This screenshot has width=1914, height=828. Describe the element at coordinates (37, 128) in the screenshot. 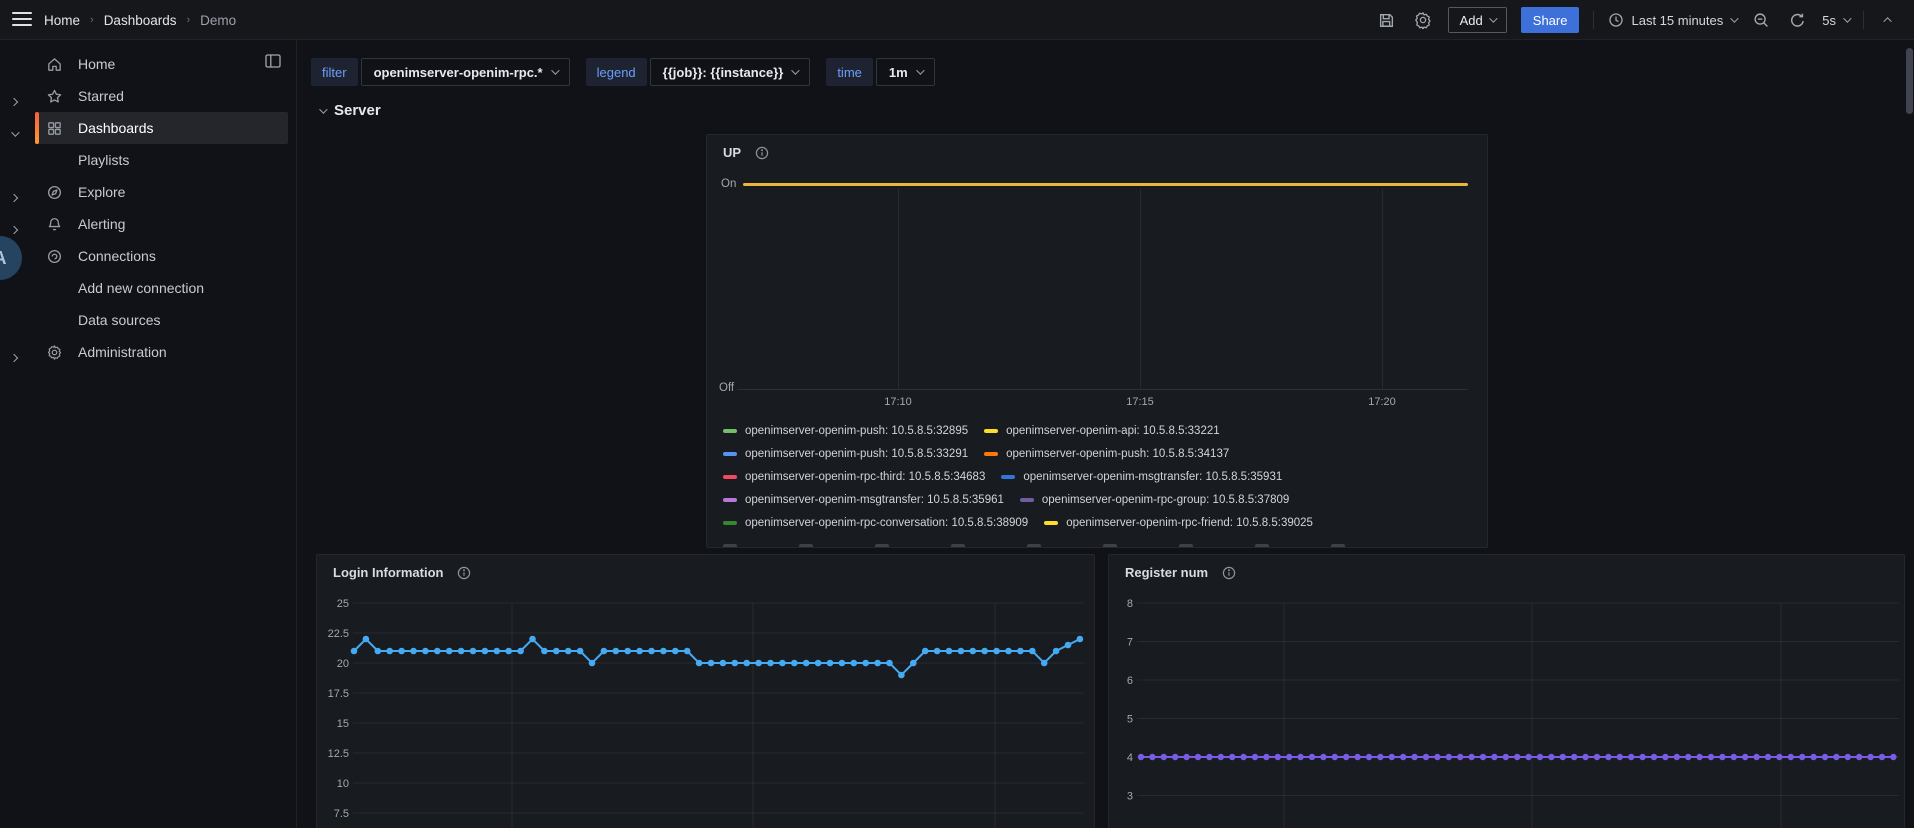

I see `active-accent-bar` at that location.